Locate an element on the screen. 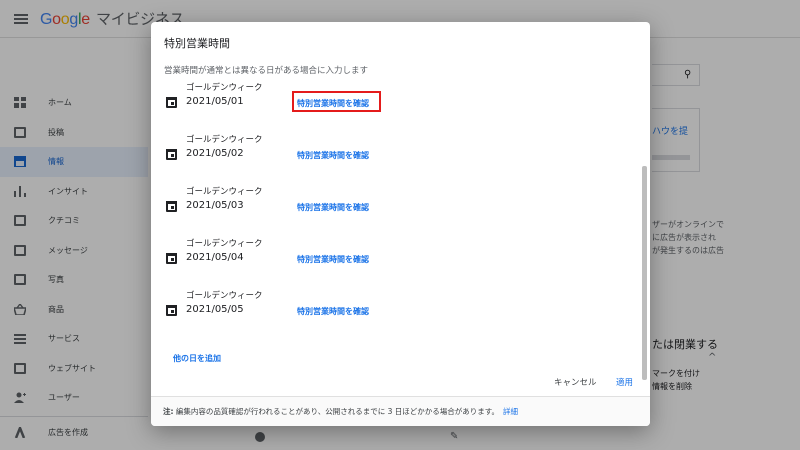  entry-date: 2021/05/05 is located at coordinates (215, 309).